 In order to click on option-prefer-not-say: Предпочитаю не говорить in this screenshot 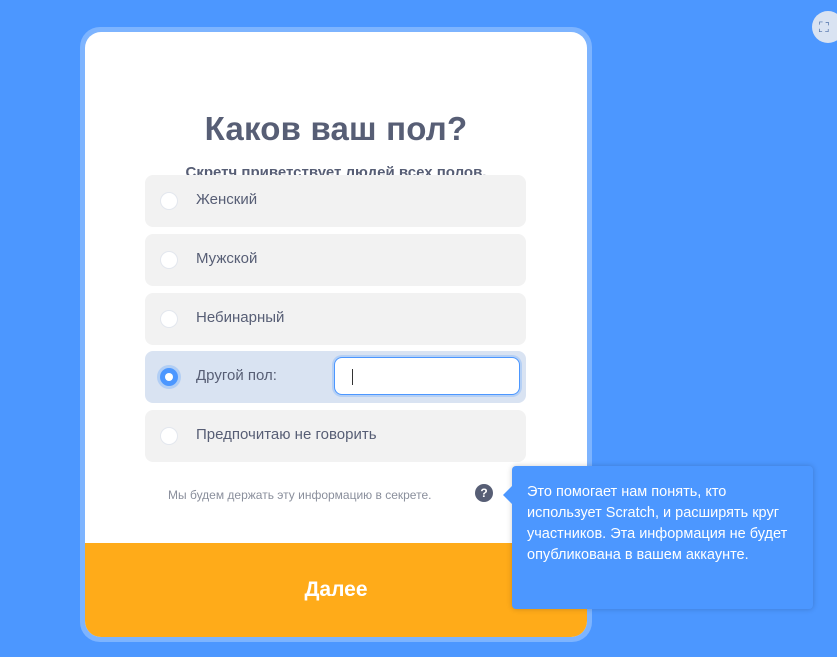, I will do `click(335, 436)`.